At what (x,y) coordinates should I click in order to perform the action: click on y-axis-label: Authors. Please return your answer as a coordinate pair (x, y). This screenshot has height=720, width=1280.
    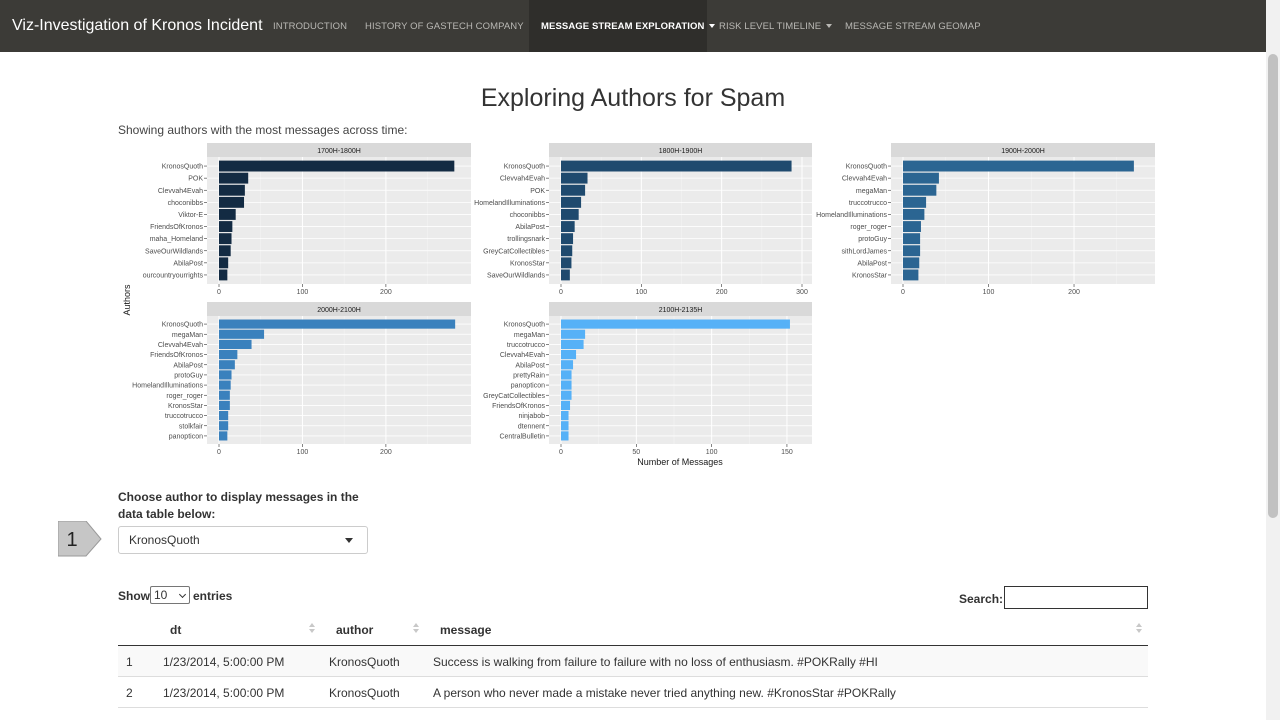
    Looking at the image, I should click on (127, 300).